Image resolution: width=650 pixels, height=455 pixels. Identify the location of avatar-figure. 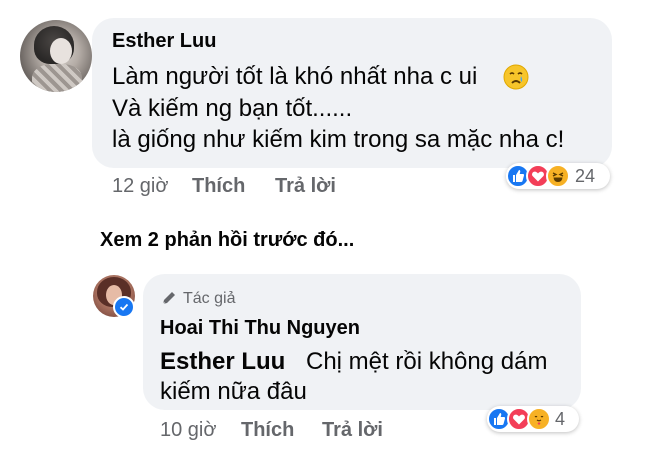
(57, 78).